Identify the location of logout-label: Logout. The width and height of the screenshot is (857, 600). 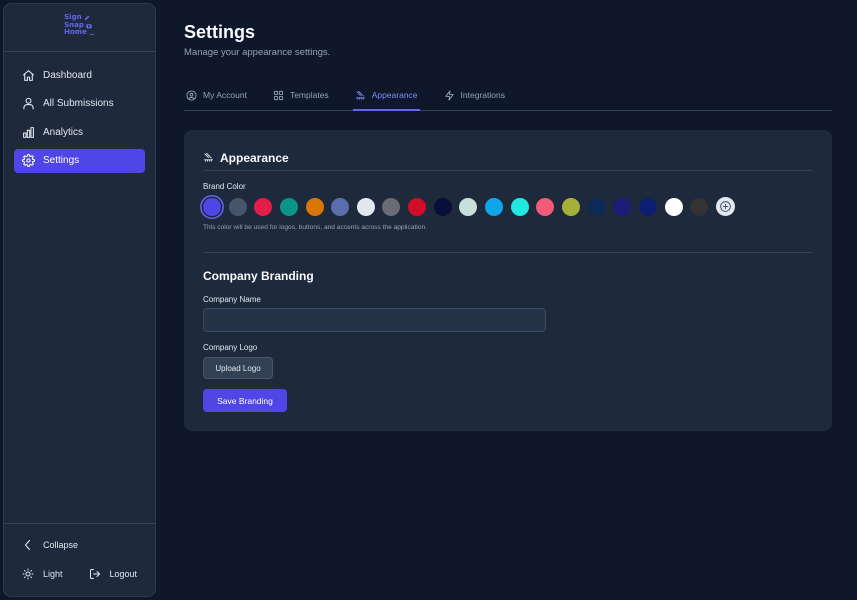
(123, 574).